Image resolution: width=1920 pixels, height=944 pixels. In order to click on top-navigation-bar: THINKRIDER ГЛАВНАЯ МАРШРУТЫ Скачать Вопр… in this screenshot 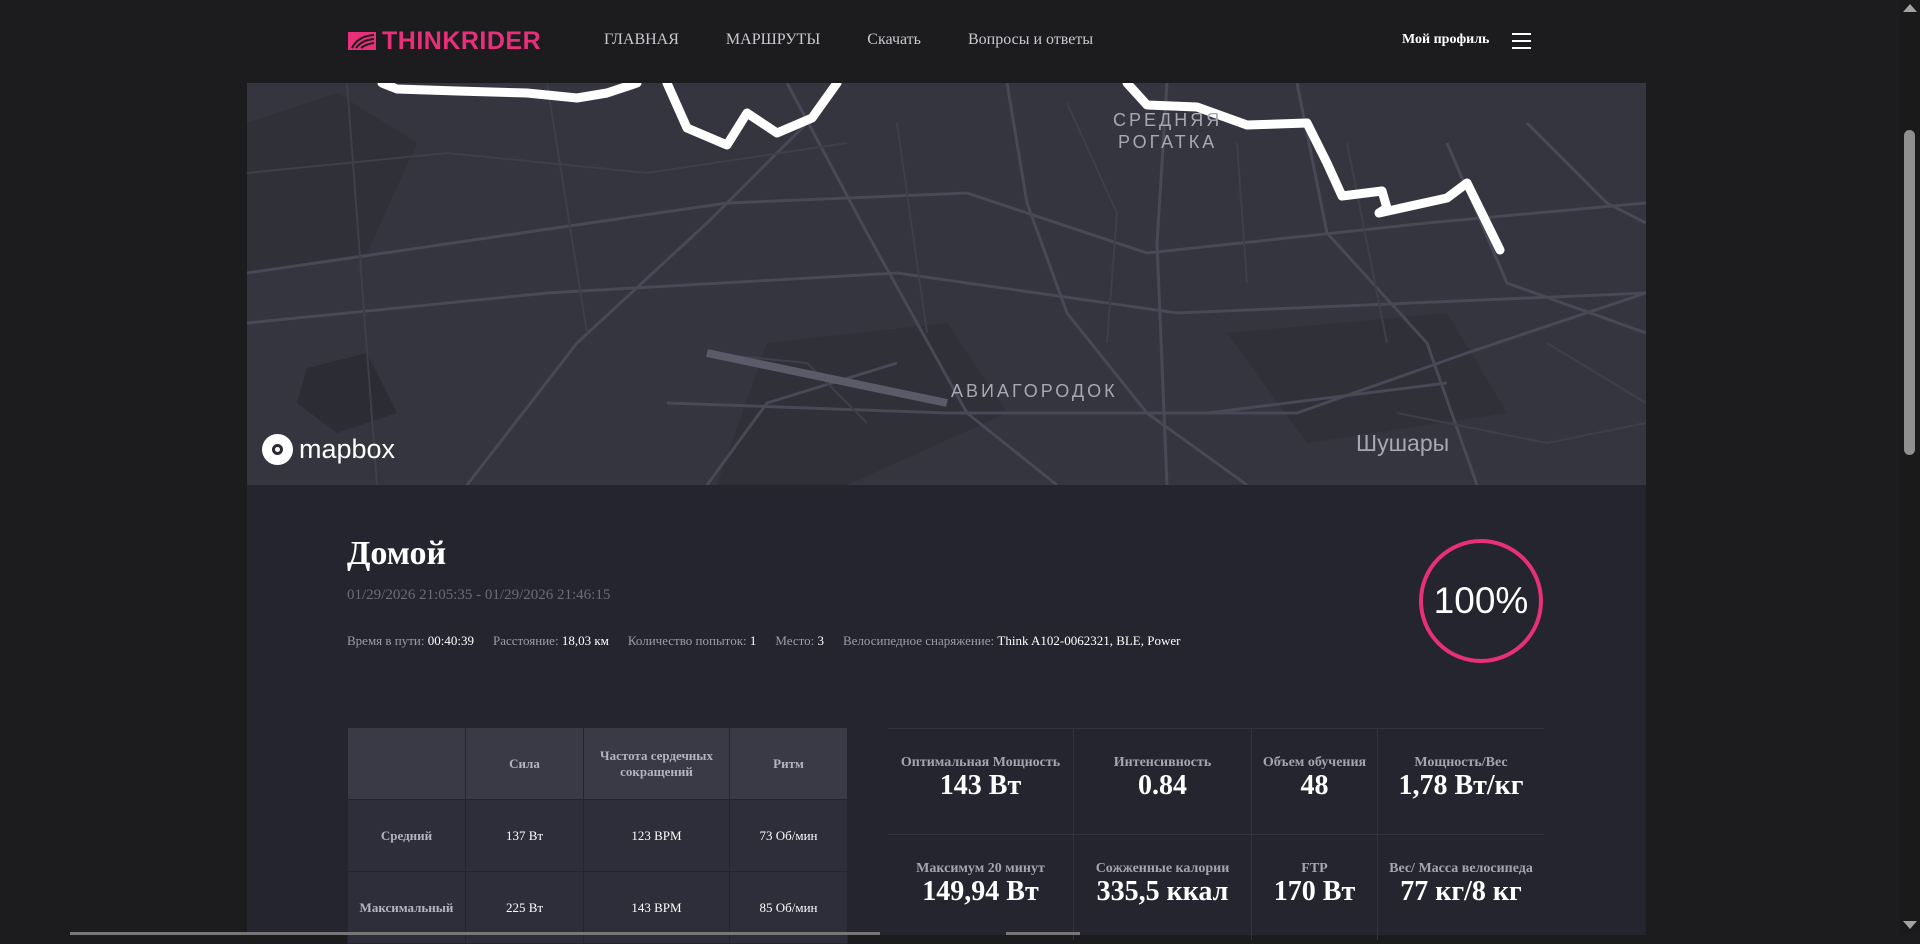, I will do `click(949, 41)`.